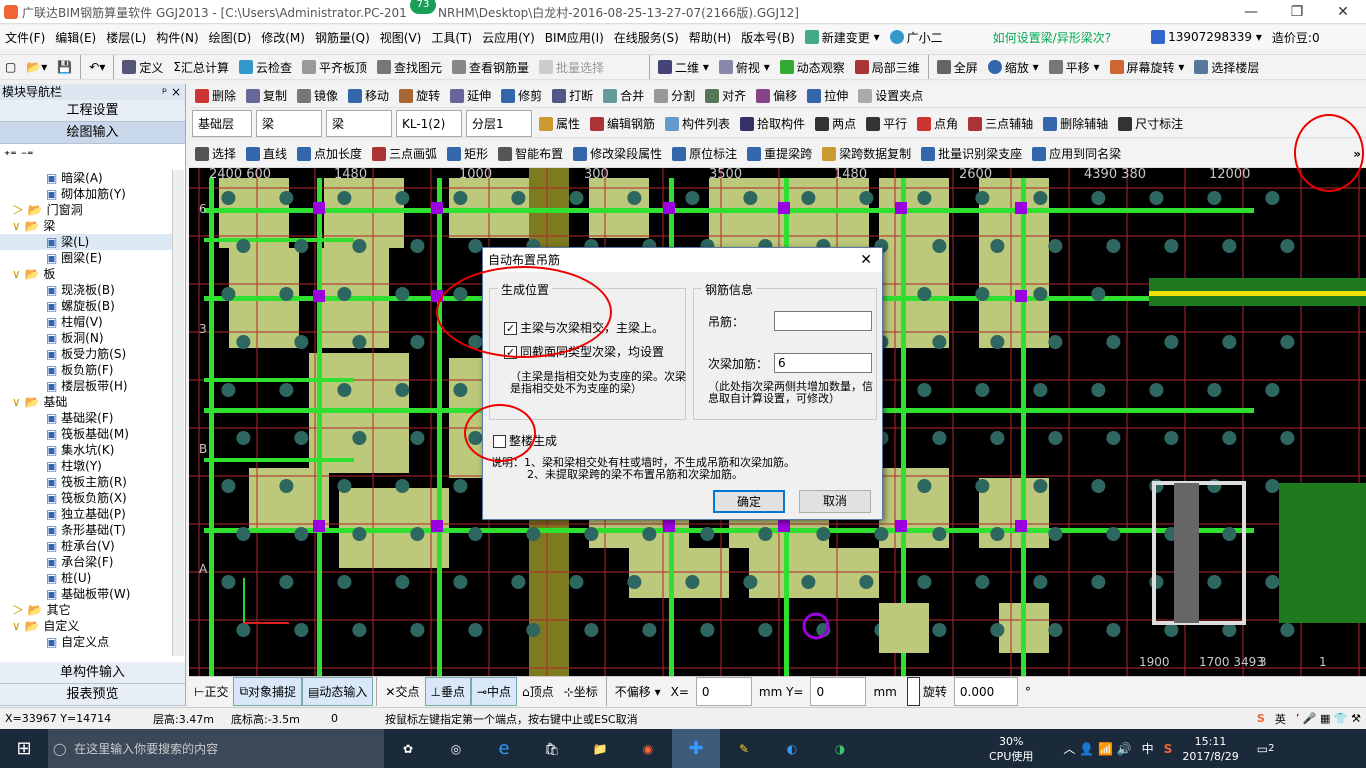 This screenshot has height=768, width=1366. What do you see at coordinates (86, 306) in the screenshot?
I see `tree-item: ▣ 螺旋板(B)` at bounding box center [86, 306].